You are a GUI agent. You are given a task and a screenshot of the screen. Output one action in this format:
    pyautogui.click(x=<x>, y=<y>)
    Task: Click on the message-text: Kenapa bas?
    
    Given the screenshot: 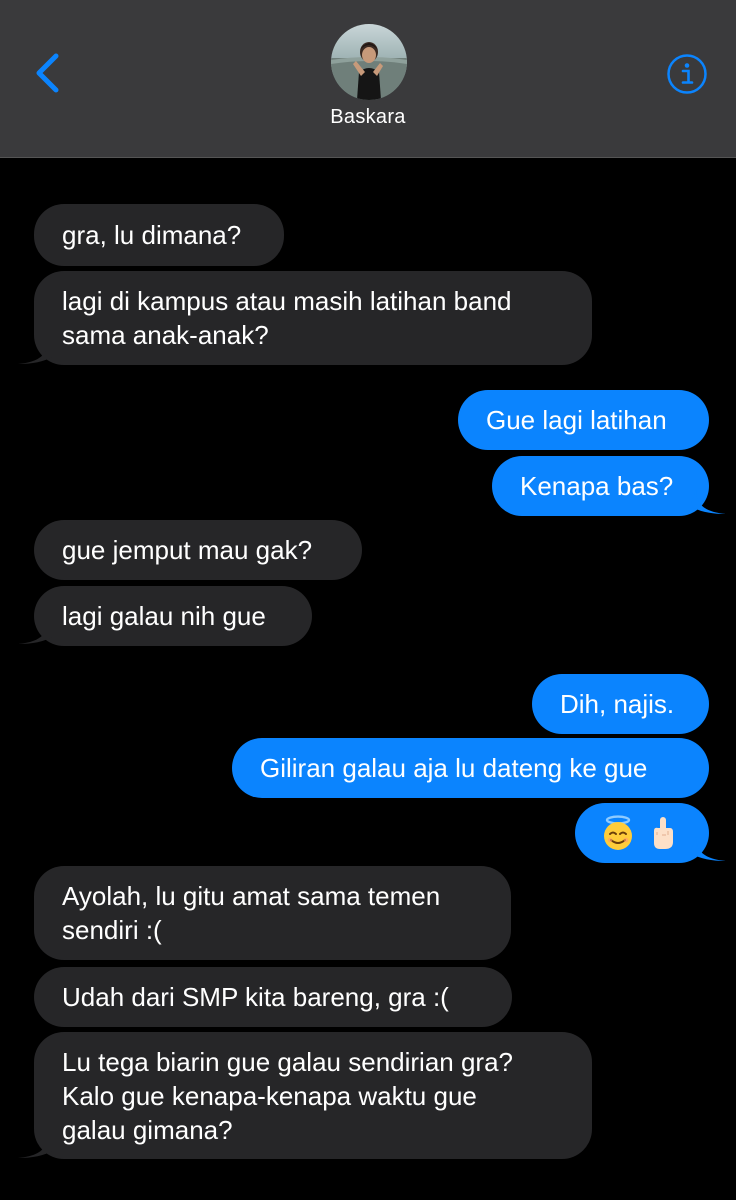 What is the action you would take?
    pyautogui.click(x=597, y=486)
    